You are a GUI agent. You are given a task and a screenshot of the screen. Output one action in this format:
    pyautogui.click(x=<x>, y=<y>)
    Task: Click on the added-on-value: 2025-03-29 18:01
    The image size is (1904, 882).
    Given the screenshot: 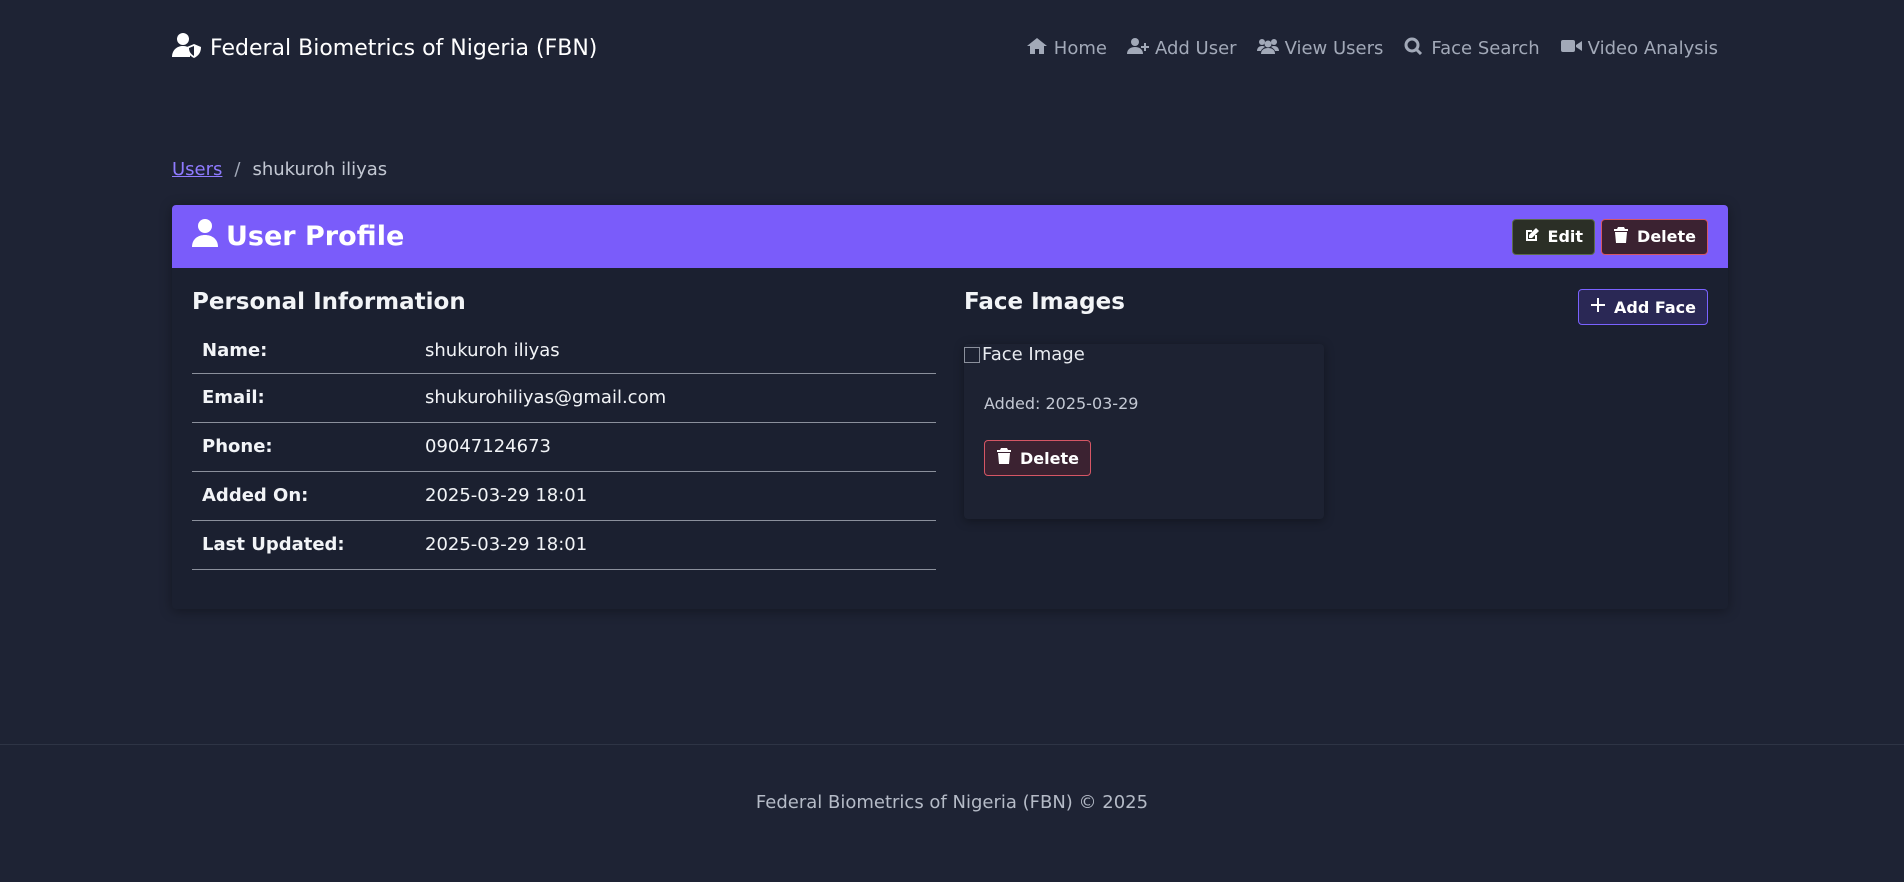 What is the action you would take?
    pyautogui.click(x=675, y=496)
    